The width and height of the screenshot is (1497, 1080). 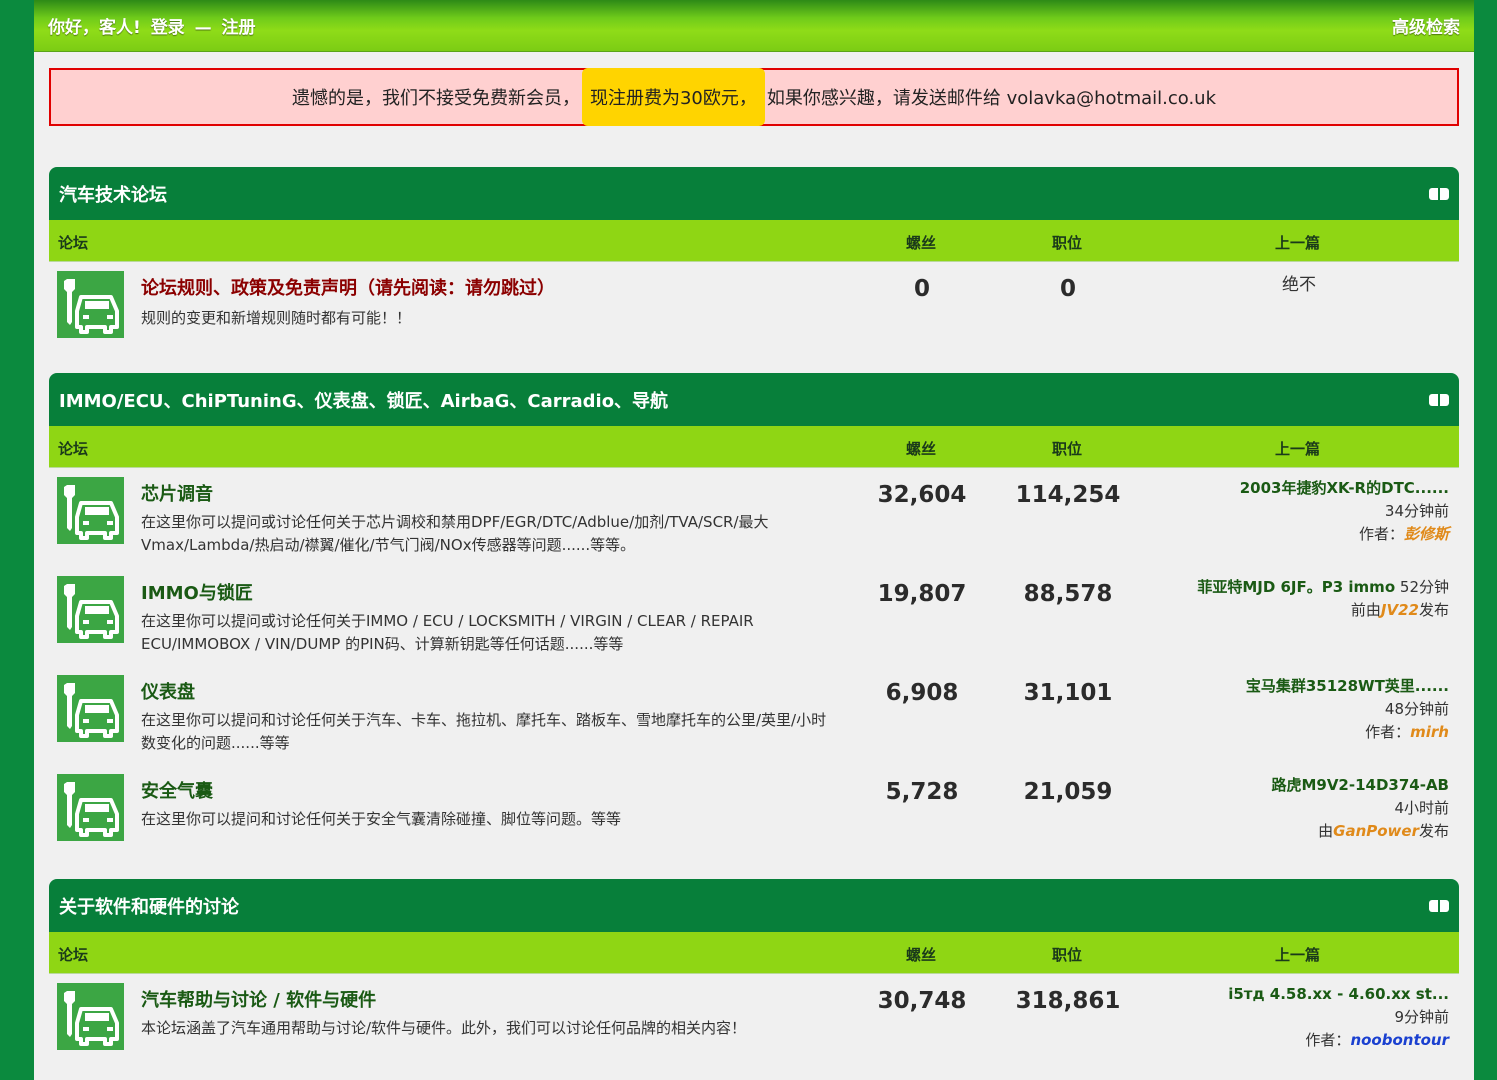 I want to click on post-count: 114,254, so click(x=1068, y=495).